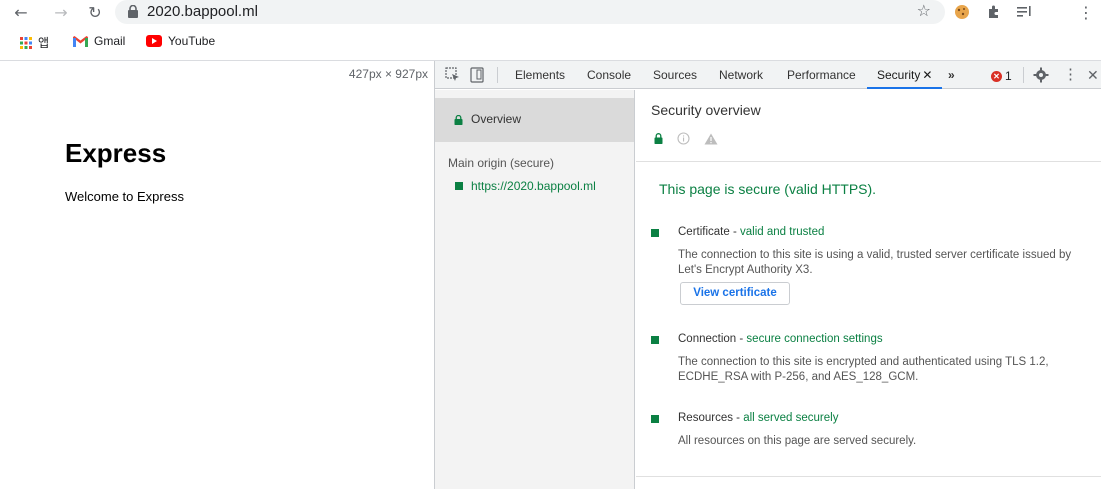 The height and width of the screenshot is (489, 1101). I want to click on url-text: 2020.bappool.ml, so click(202, 11).